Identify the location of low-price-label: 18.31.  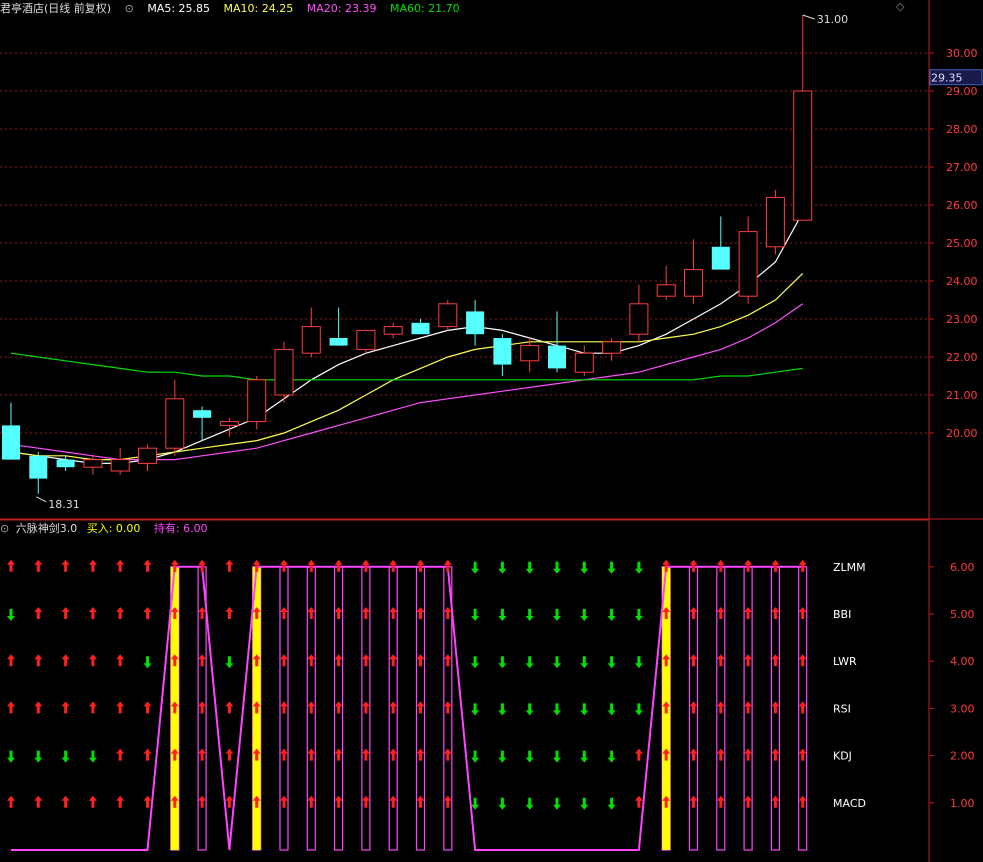
(64, 504).